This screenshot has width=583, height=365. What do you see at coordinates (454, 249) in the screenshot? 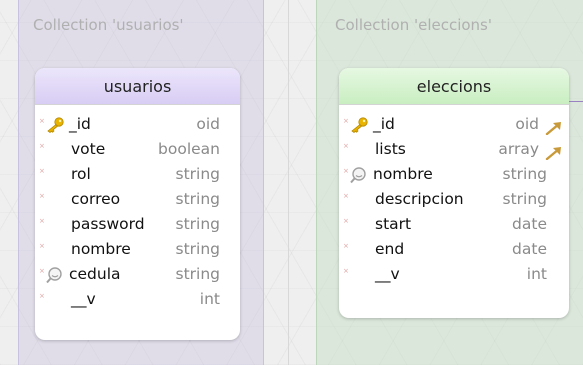
I see `field-row: × end date` at bounding box center [454, 249].